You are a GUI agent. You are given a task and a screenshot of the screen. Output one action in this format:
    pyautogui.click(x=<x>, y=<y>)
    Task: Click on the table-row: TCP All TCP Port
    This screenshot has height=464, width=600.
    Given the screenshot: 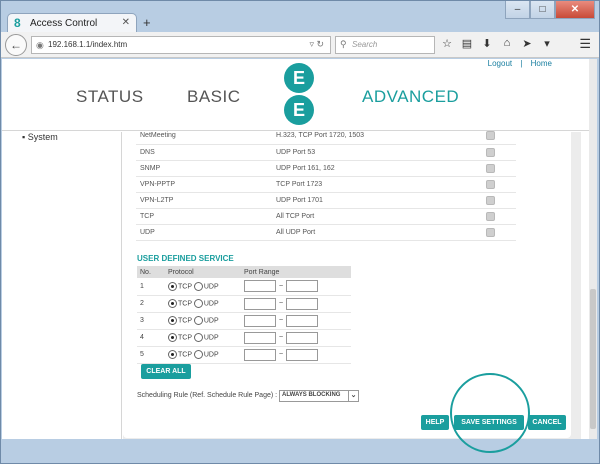 What is the action you would take?
    pyautogui.click(x=326, y=216)
    